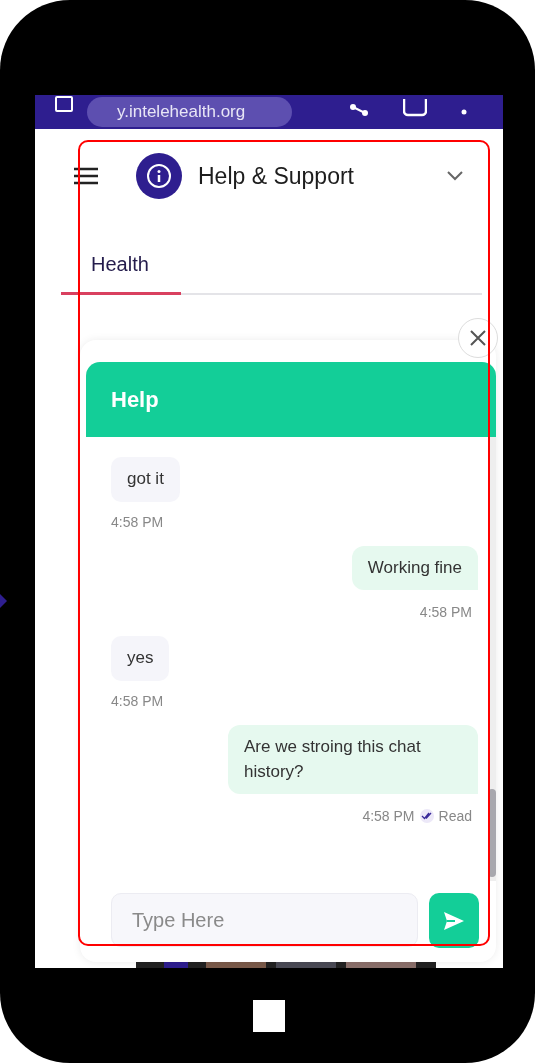 Image resolution: width=535 pixels, height=1063 pixels. What do you see at coordinates (264, 920) in the screenshot?
I see `message-field: Type Here` at bounding box center [264, 920].